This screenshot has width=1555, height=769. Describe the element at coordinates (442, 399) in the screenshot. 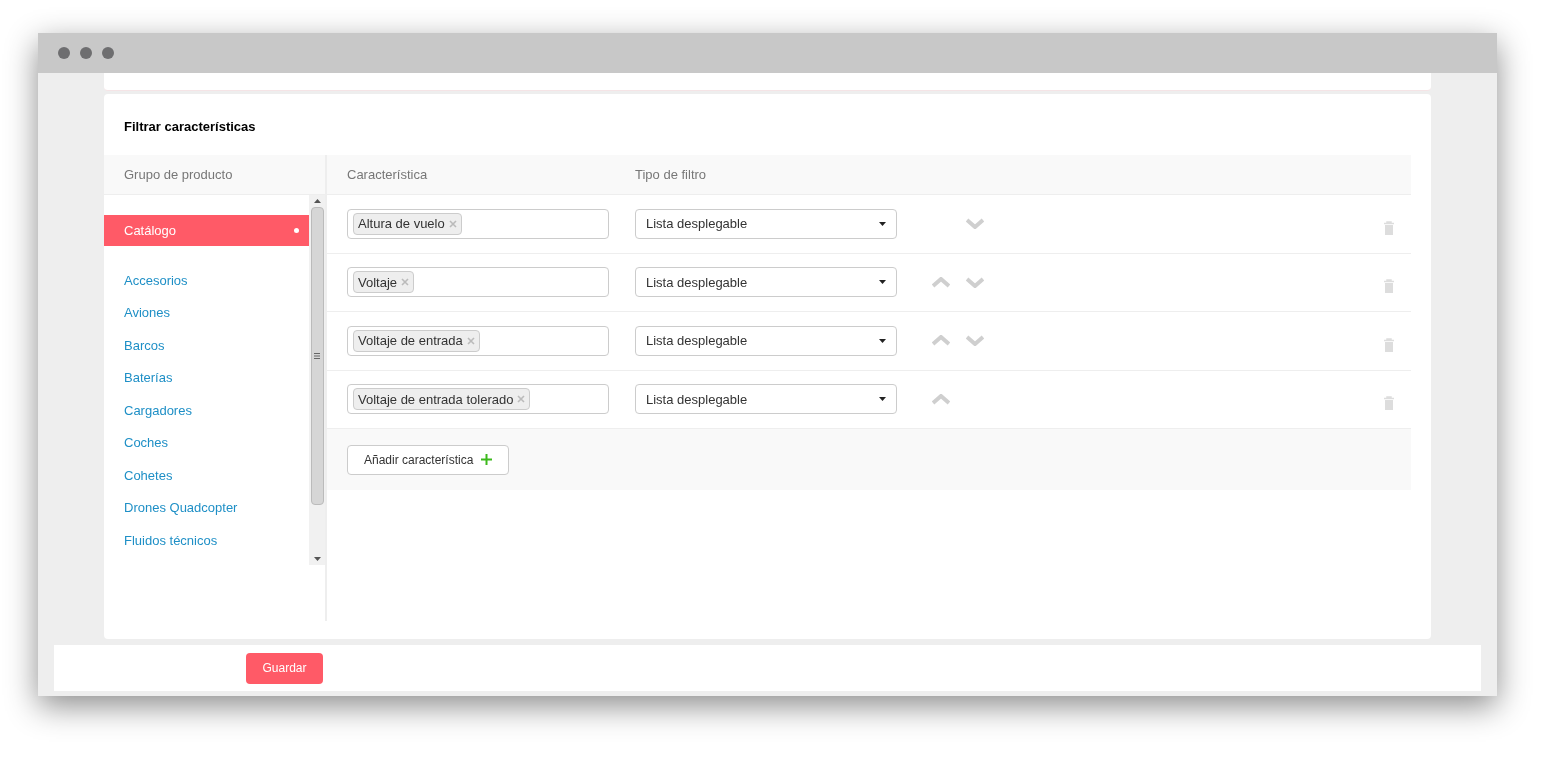

I see `characteristic-tag: Voltaje de entrada tolerado` at that location.